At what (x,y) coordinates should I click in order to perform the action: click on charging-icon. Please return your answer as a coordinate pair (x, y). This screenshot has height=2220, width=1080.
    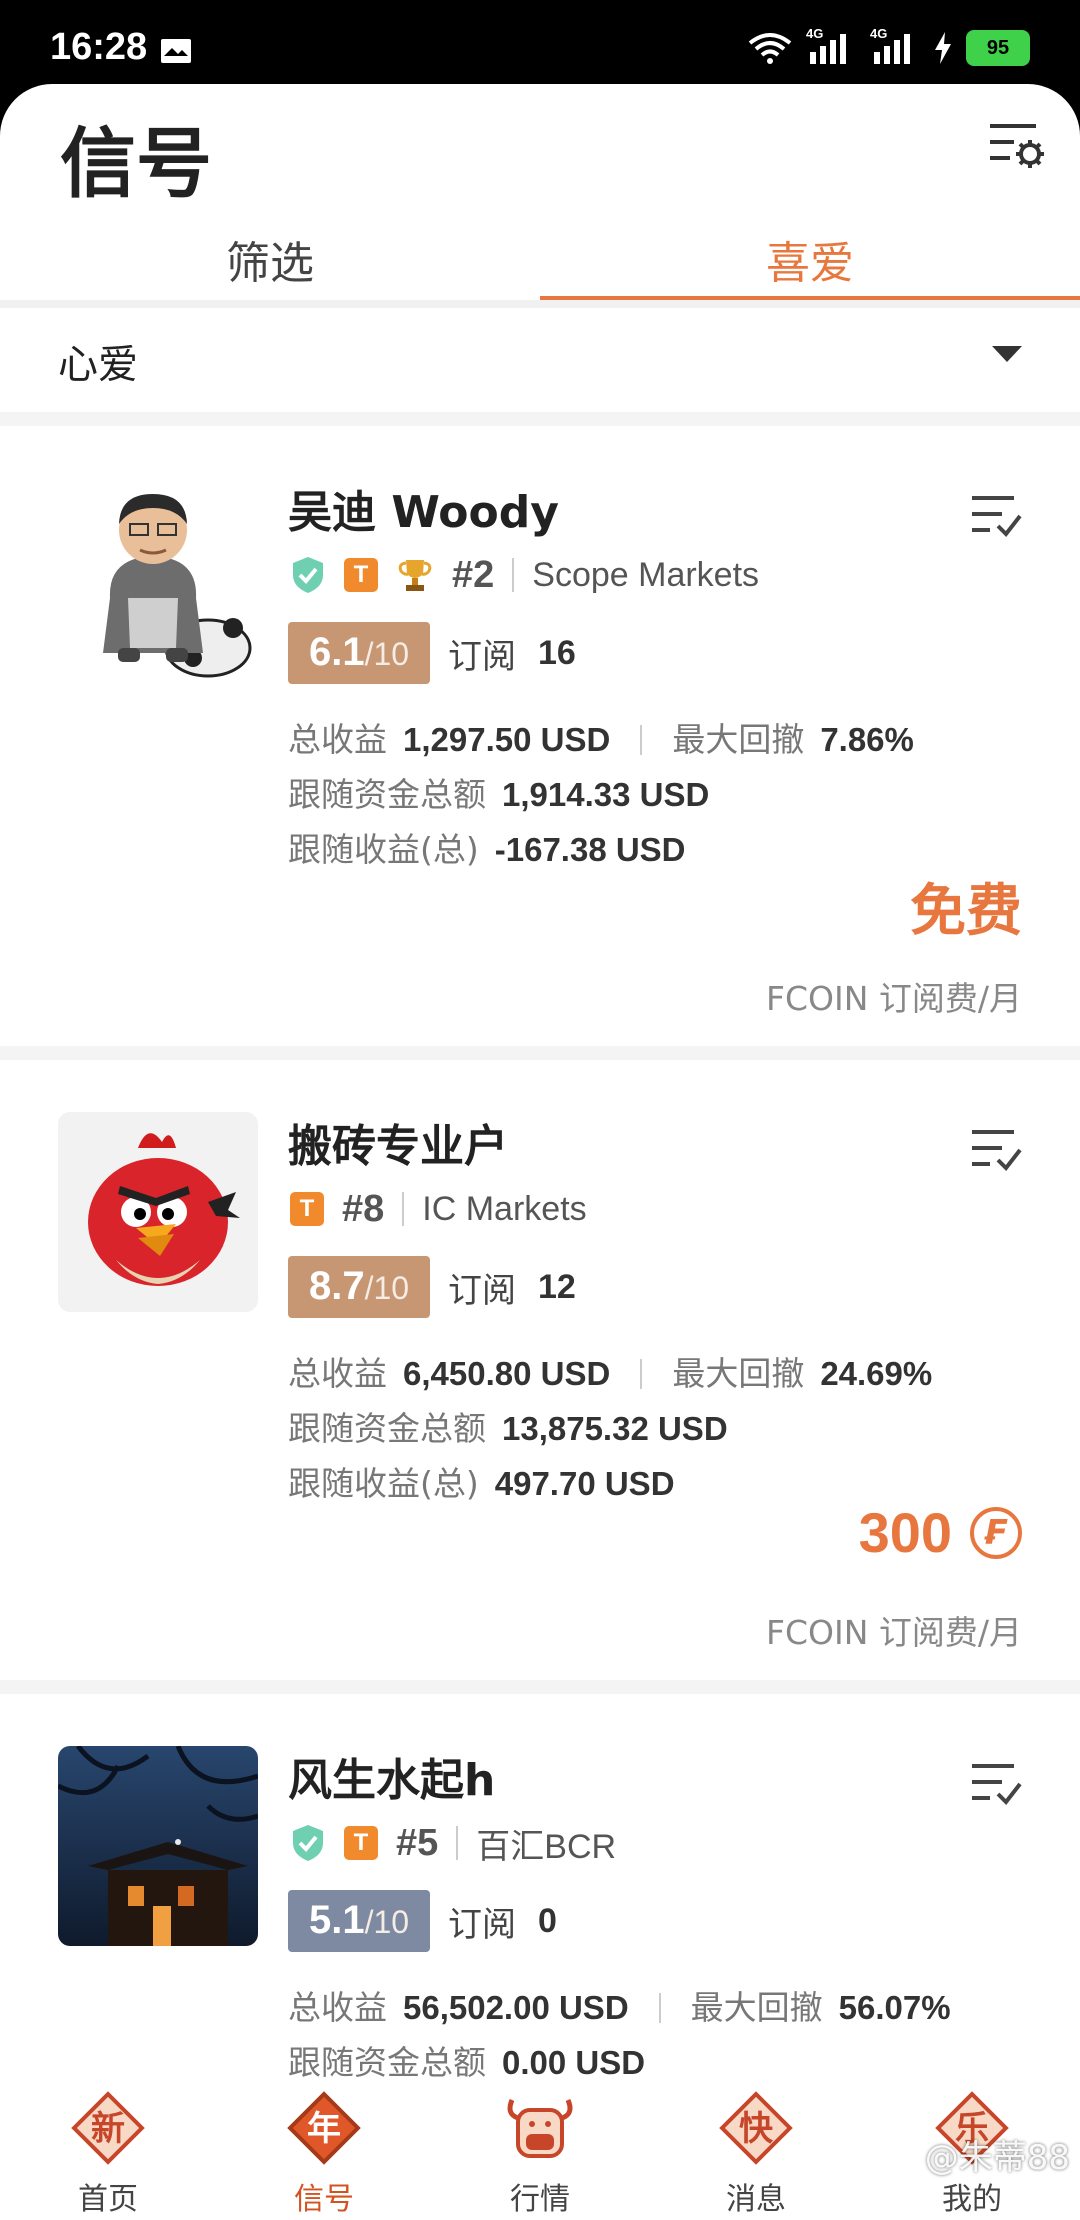
    Looking at the image, I should click on (943, 48).